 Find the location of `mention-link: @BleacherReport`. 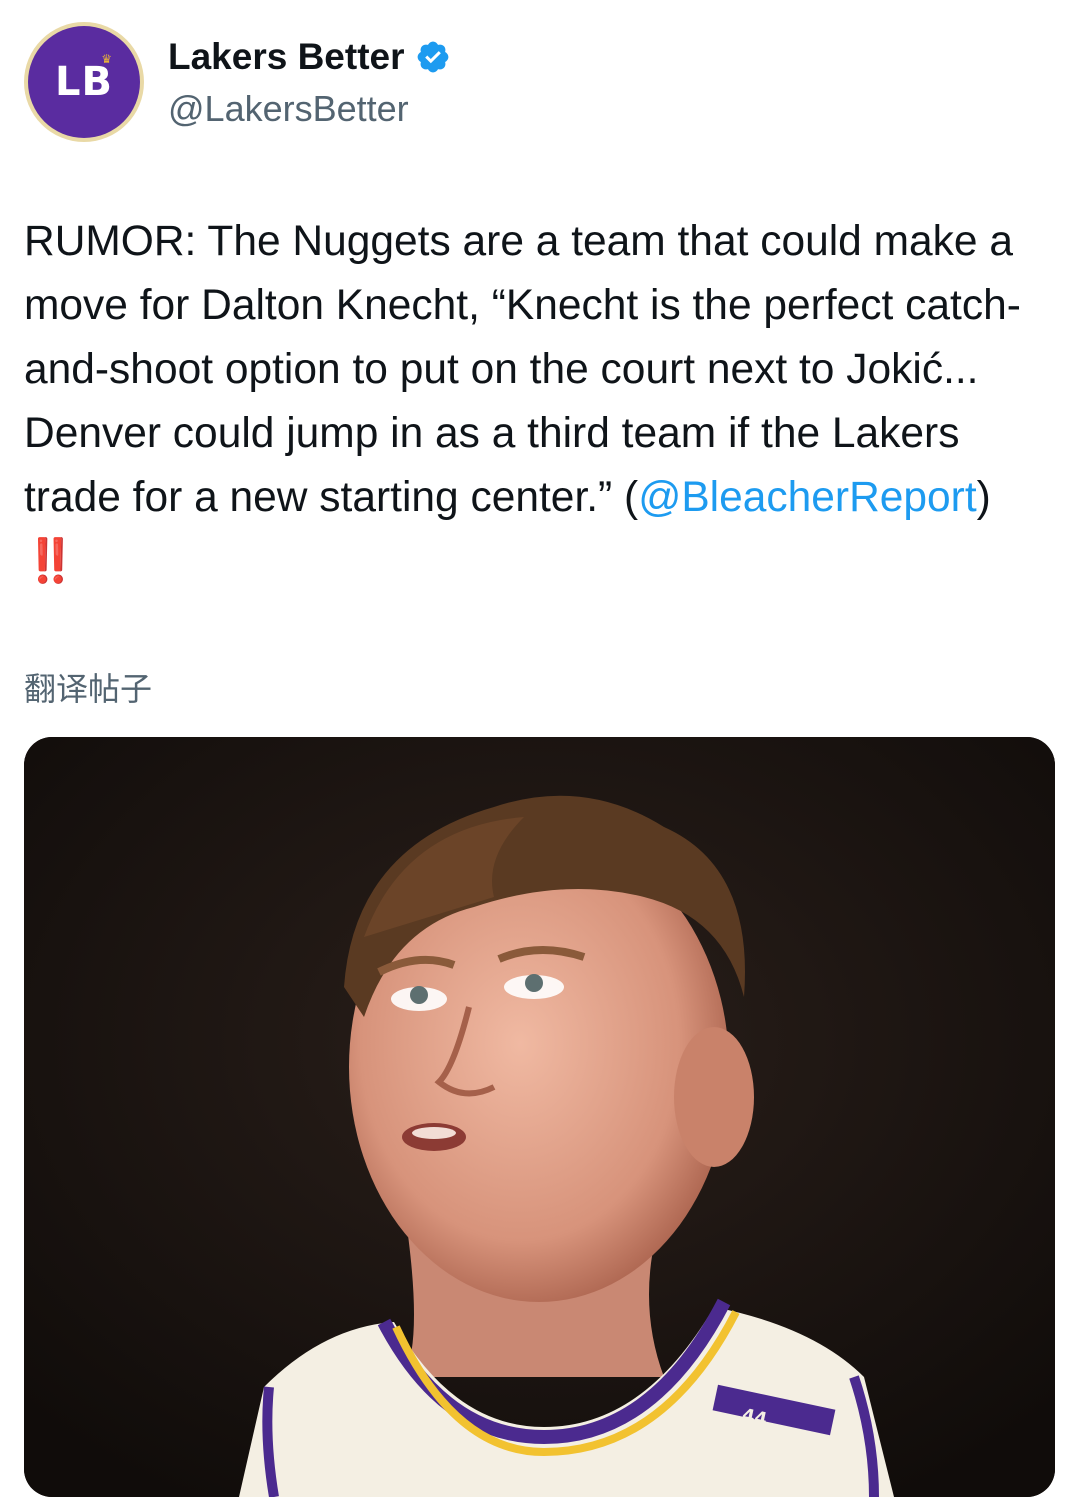

mention-link: @BleacherReport is located at coordinates (807, 497).